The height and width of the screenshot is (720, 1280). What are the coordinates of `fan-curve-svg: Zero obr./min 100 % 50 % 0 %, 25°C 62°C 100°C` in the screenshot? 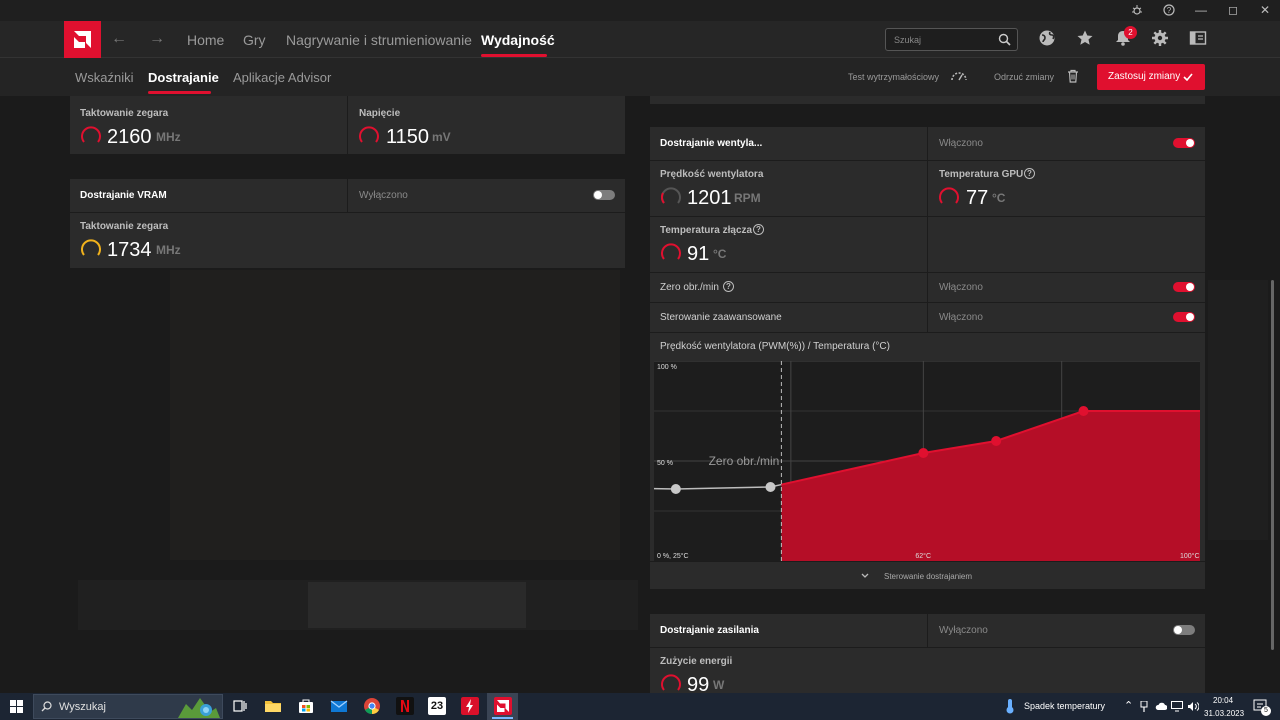 It's located at (926, 460).